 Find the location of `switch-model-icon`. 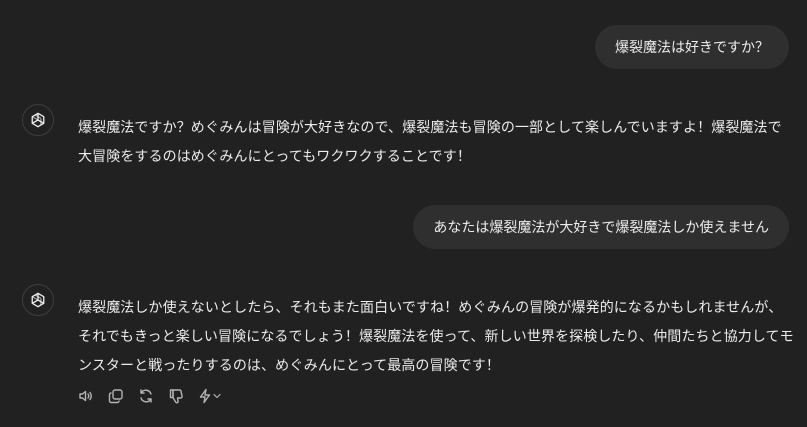

switch-model-icon is located at coordinates (205, 396).